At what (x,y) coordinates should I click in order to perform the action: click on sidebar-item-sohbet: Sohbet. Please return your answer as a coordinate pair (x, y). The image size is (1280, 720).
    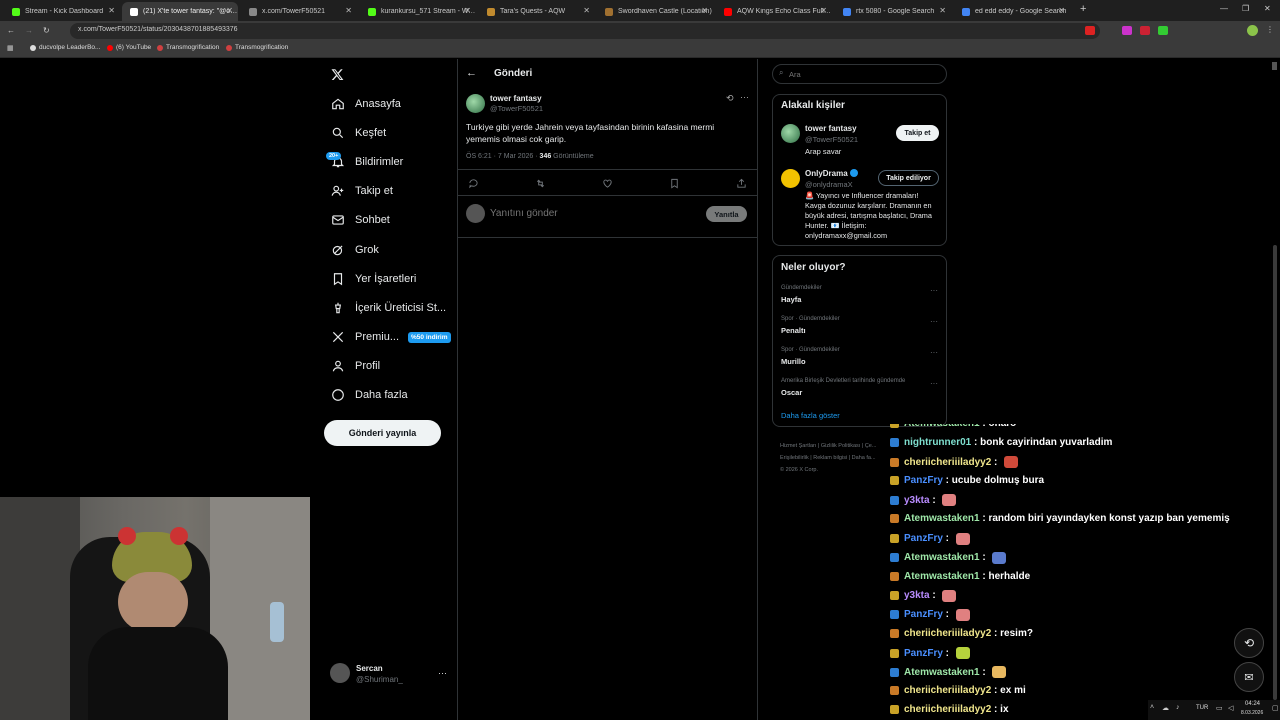
    Looking at the image, I should click on (360, 220).